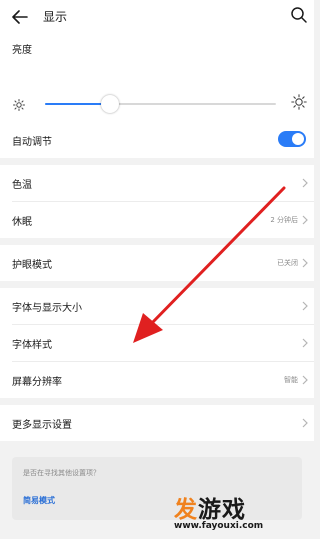 The width and height of the screenshot is (320, 539). I want to click on more-display-settings-row: 更多显示设置, so click(157, 423).